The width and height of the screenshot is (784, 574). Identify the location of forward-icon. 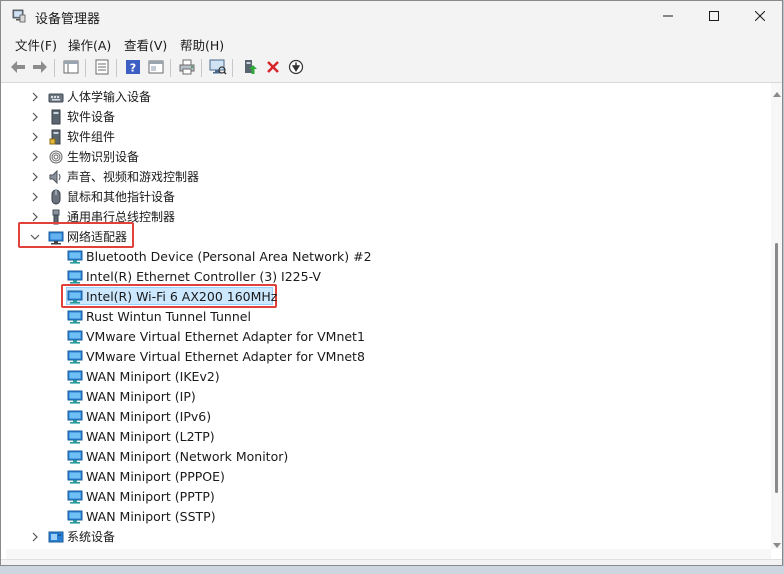
(40, 68).